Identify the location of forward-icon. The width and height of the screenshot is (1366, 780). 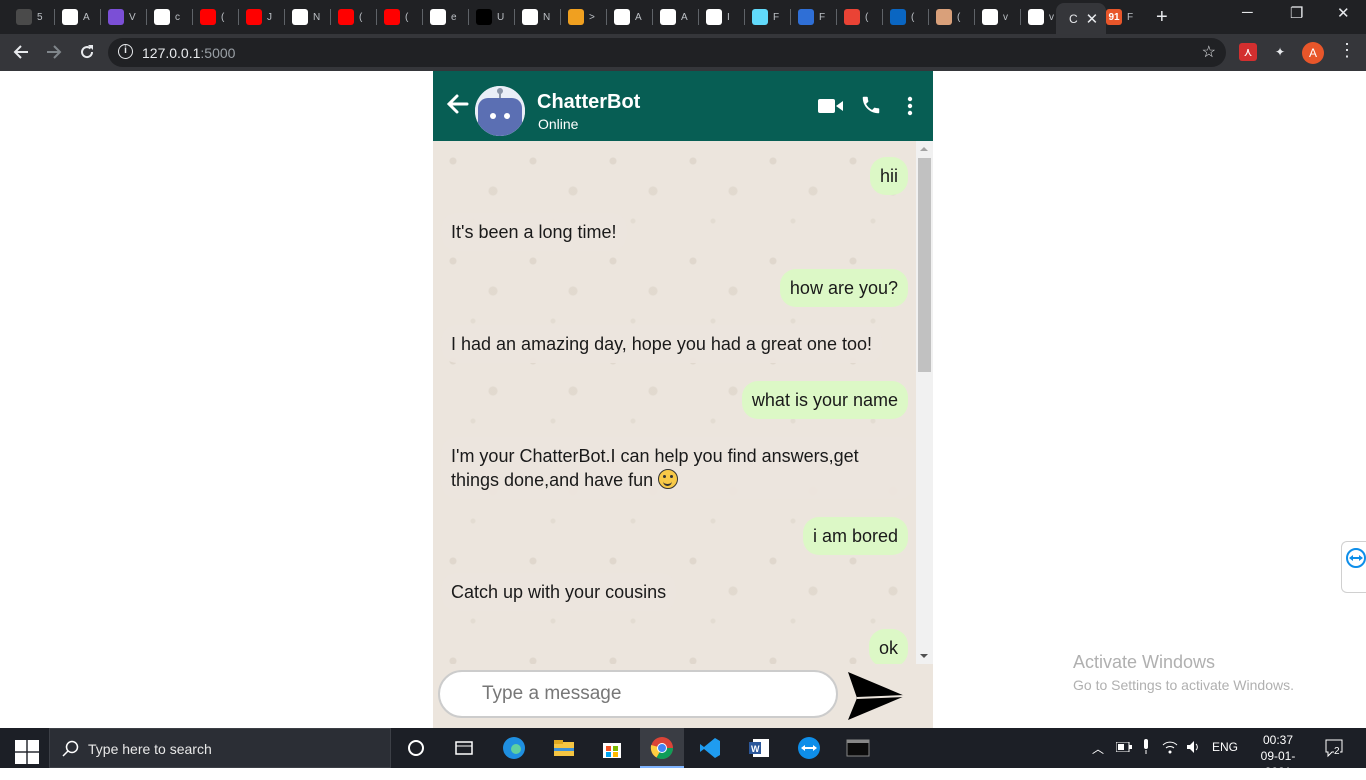
(54, 52).